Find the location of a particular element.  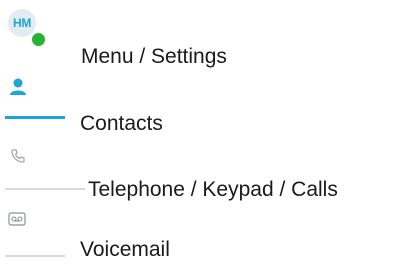

person-icon is located at coordinates (18, 86).